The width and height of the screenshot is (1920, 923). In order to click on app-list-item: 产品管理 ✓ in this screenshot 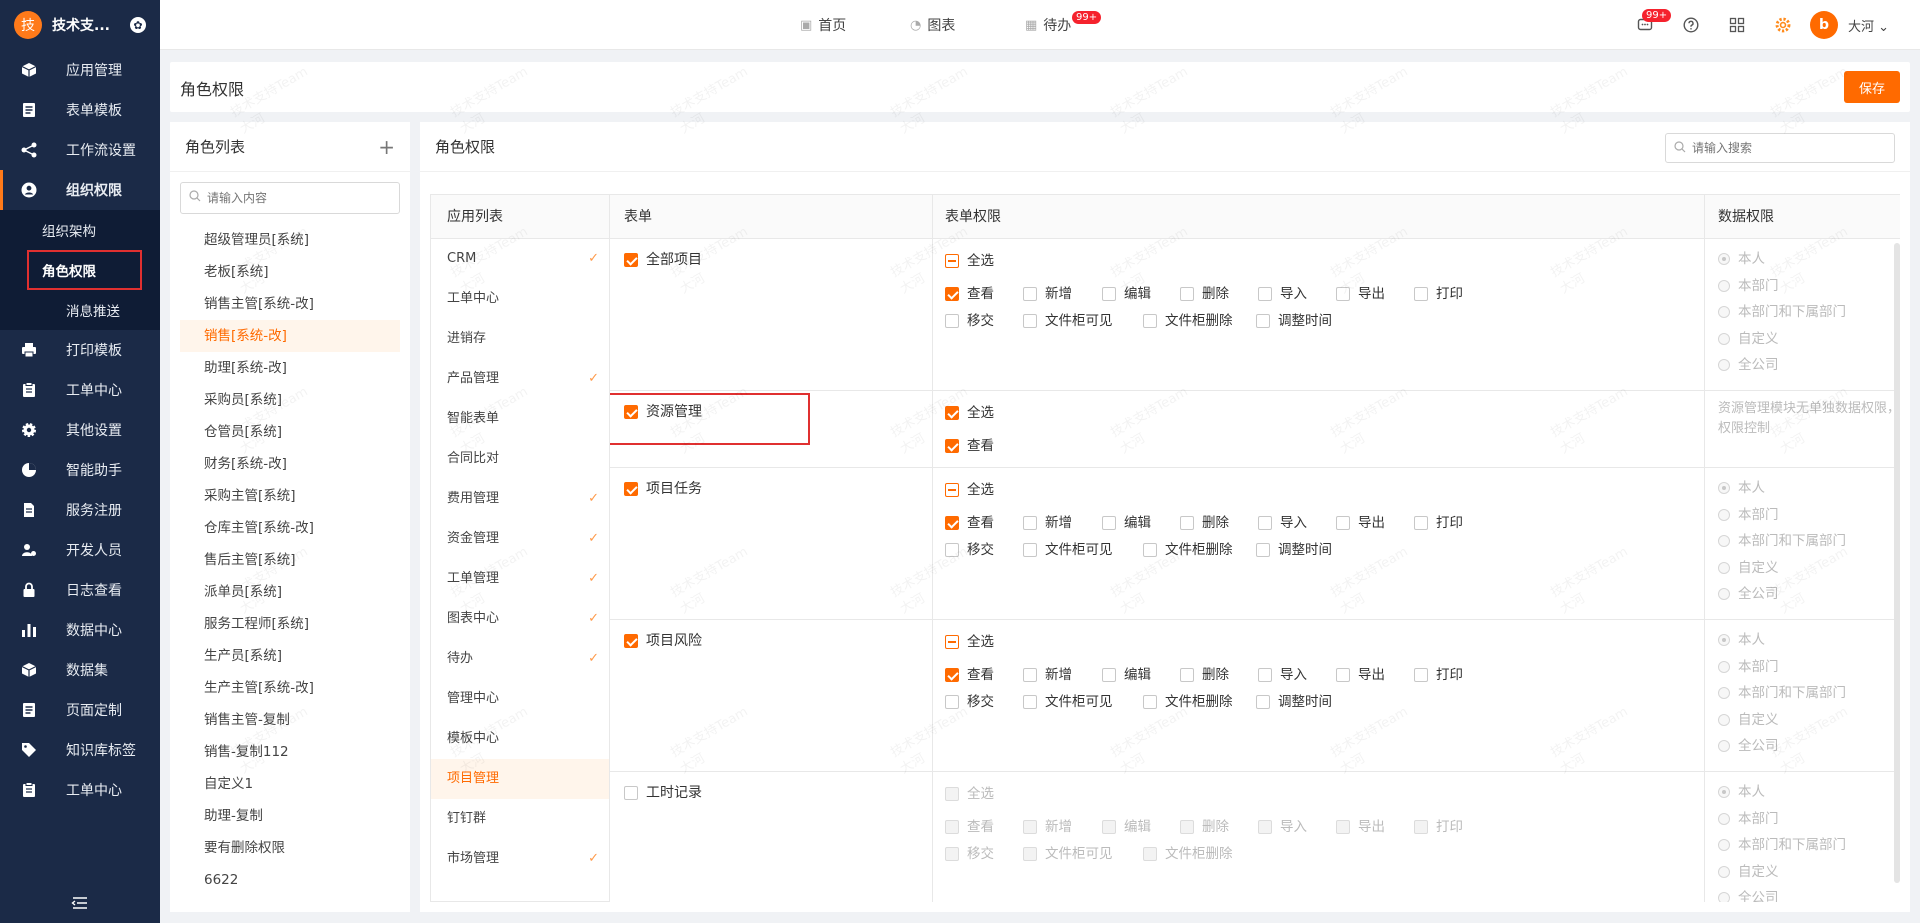, I will do `click(520, 379)`.